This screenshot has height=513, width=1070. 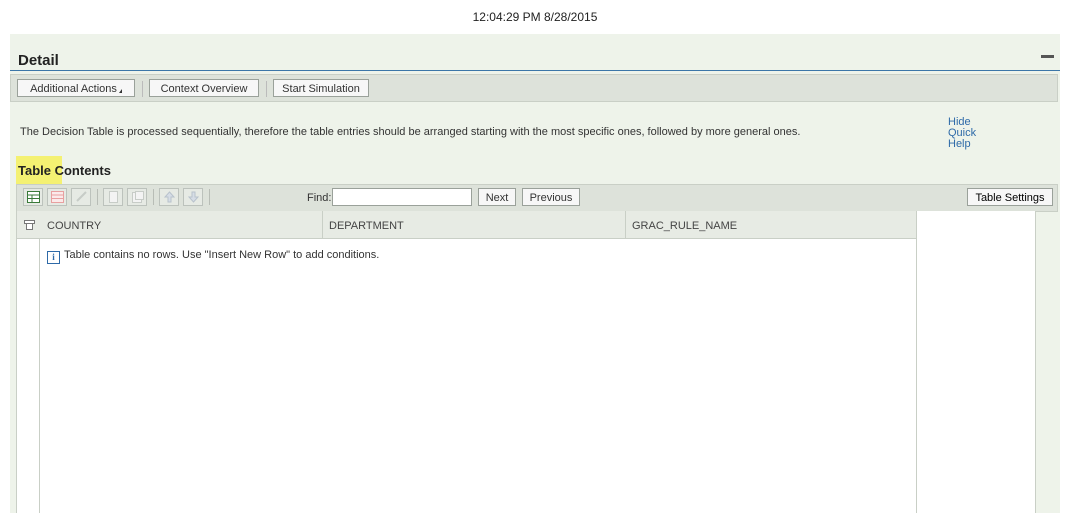 What do you see at coordinates (535, 52) in the screenshot?
I see `panel-header: Detail` at bounding box center [535, 52].